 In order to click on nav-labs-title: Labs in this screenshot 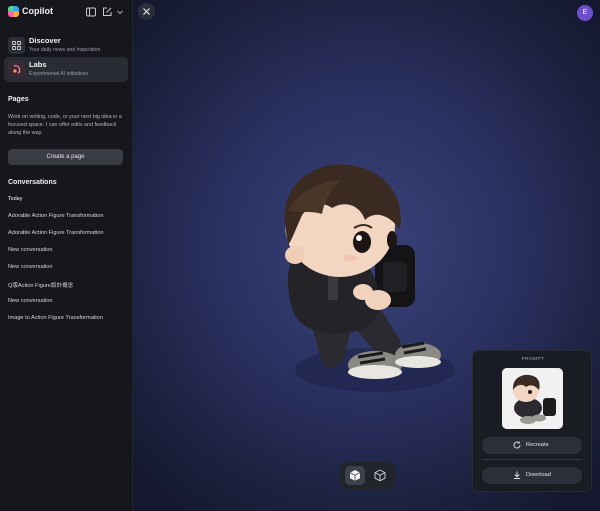, I will do `click(38, 64)`.